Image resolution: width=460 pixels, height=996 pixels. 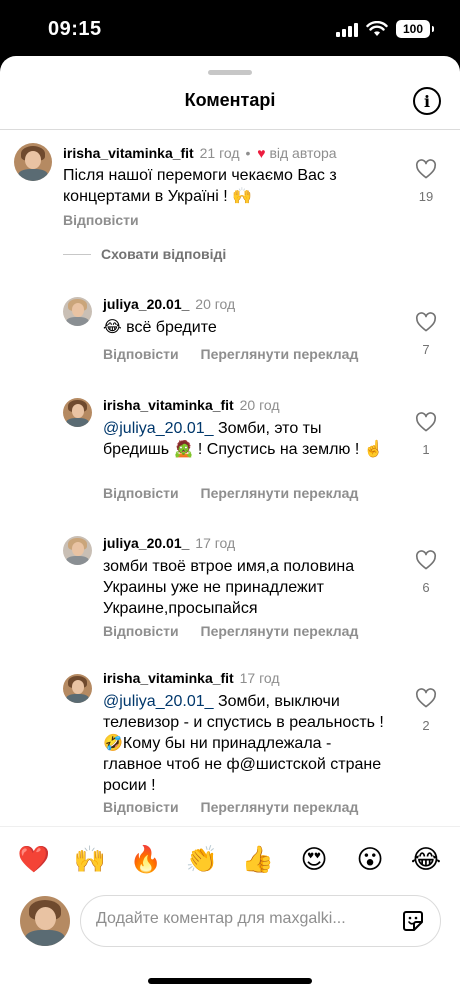 I want to click on comment-time: 21 год, so click(x=219, y=153).